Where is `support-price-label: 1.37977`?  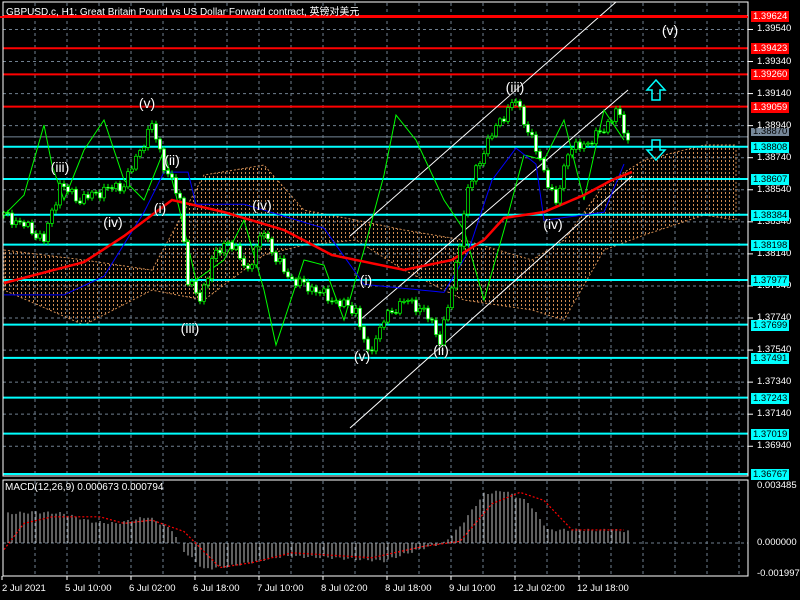
support-price-label: 1.37977 is located at coordinates (770, 280).